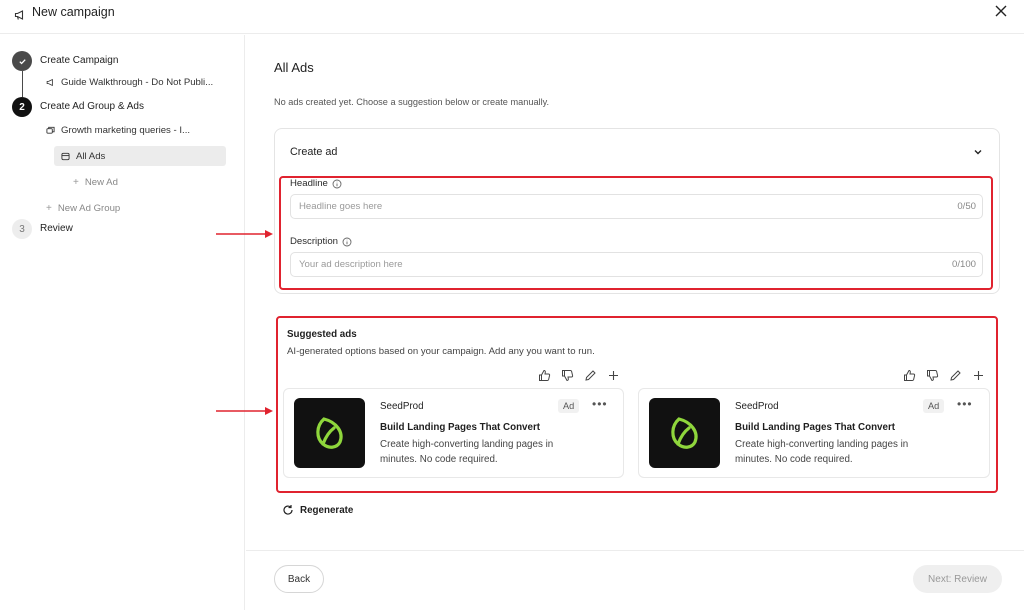 The width and height of the screenshot is (1024, 610). What do you see at coordinates (314, 241) in the screenshot?
I see `description-label-text: Description` at bounding box center [314, 241].